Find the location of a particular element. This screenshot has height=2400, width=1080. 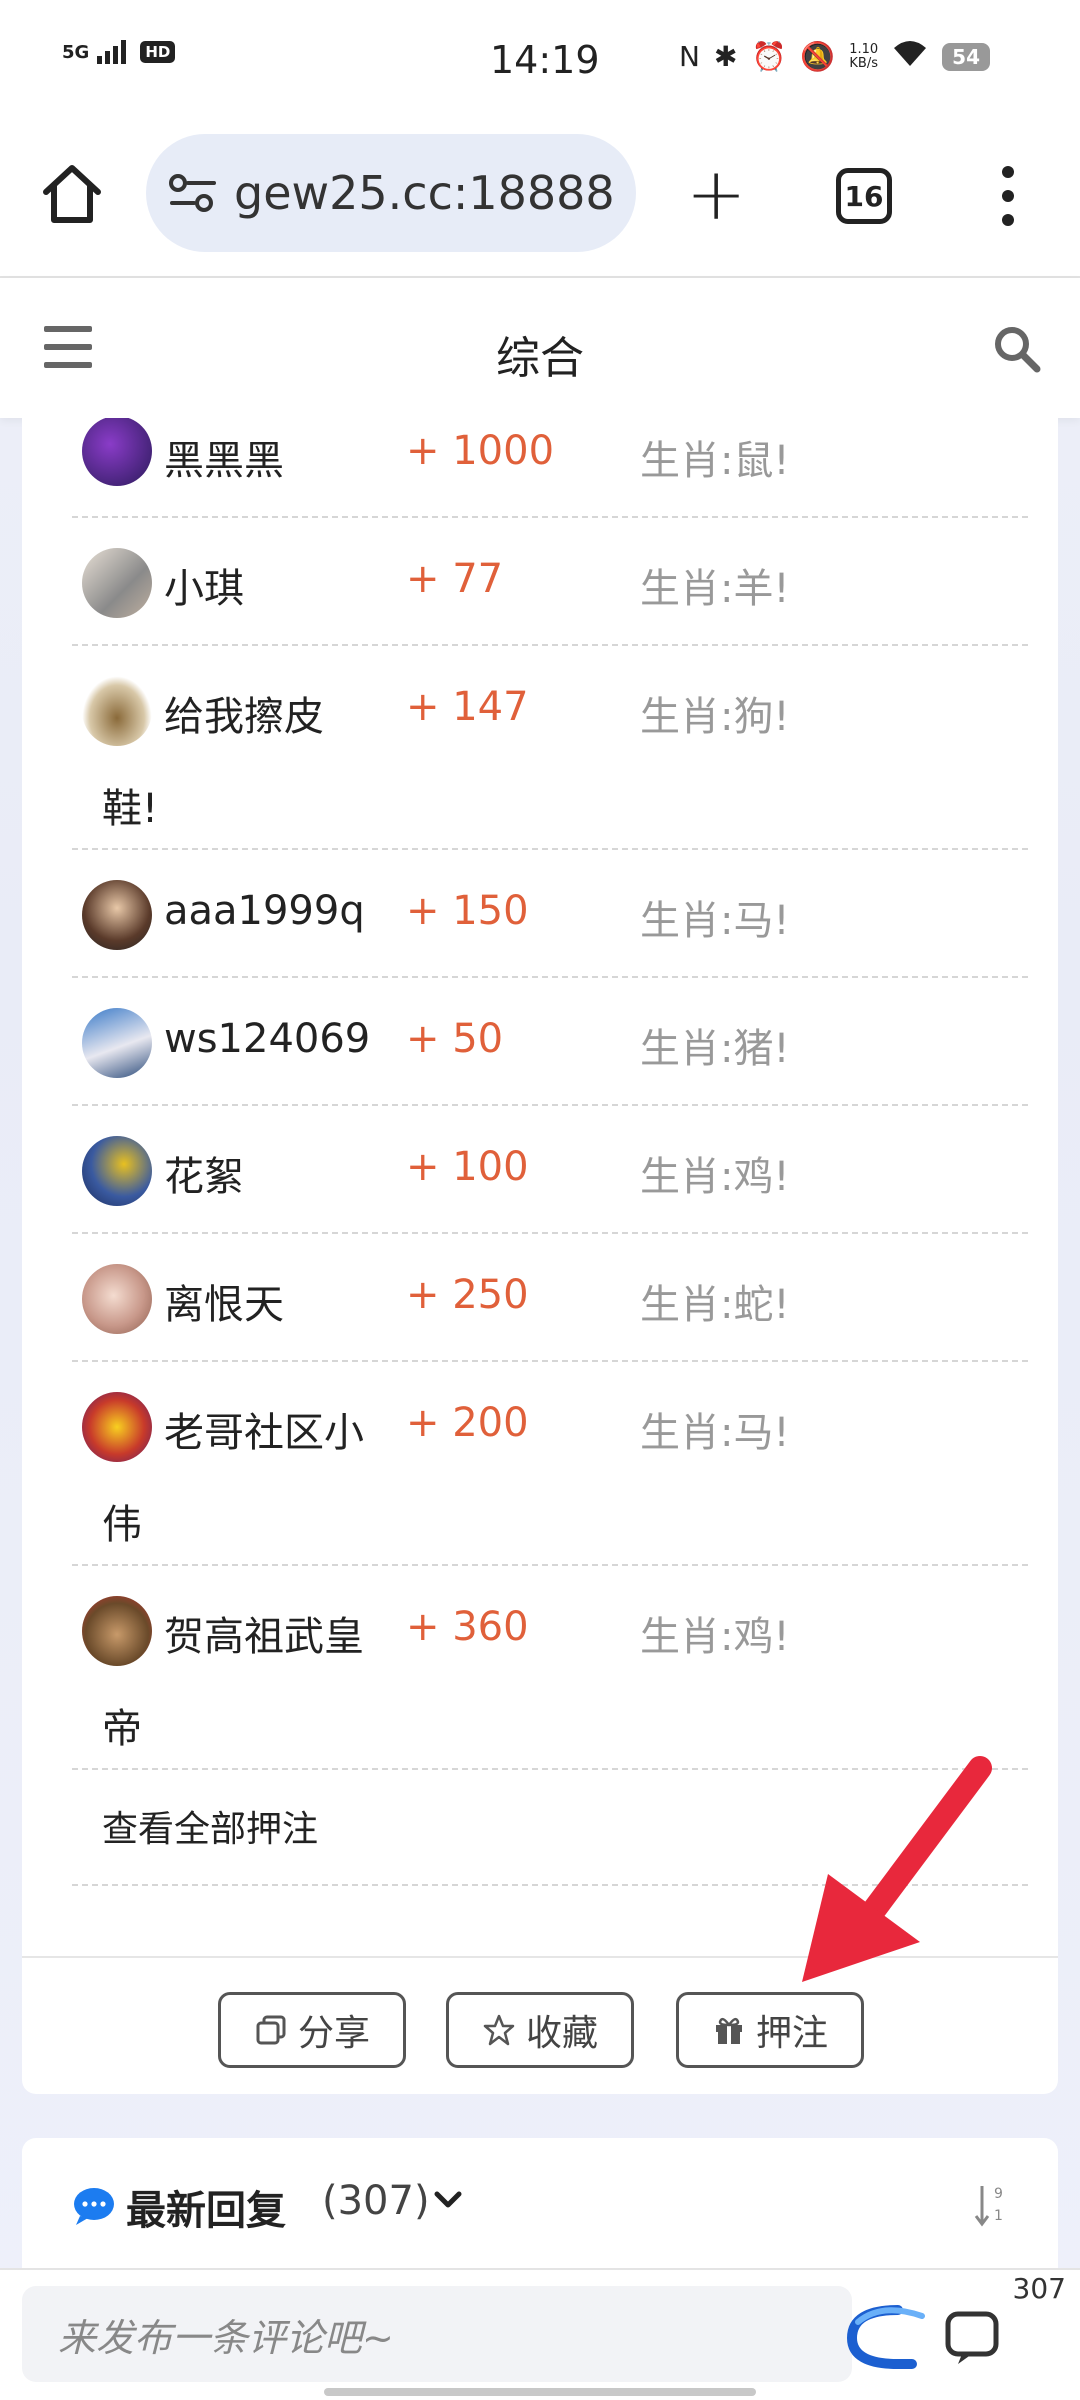

bet-button: 押注 is located at coordinates (770, 2030).